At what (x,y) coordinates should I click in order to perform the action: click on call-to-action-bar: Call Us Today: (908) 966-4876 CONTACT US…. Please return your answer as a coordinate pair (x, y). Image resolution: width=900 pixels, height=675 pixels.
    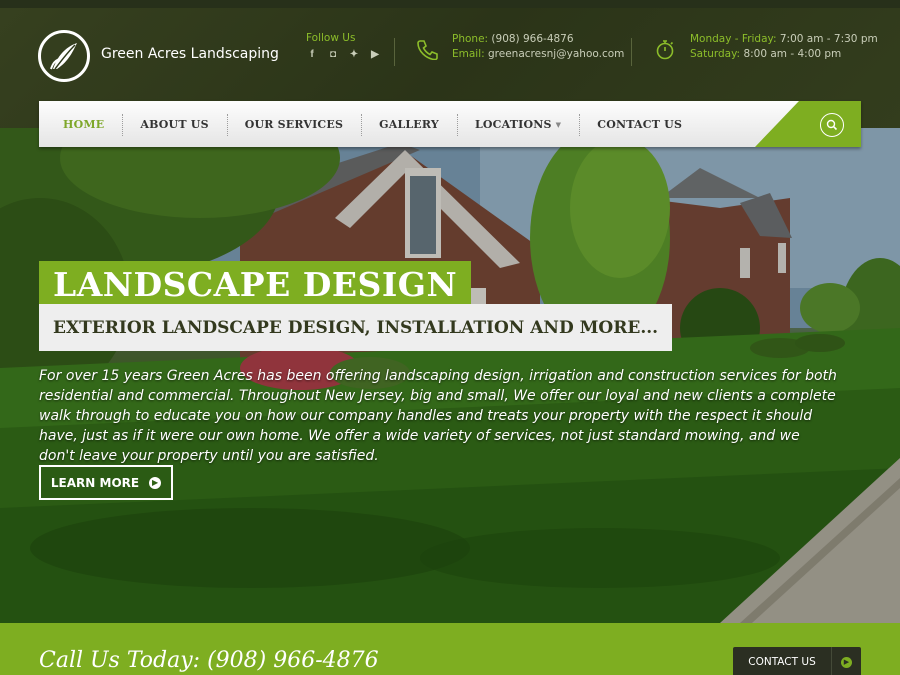
    Looking at the image, I should click on (450, 649).